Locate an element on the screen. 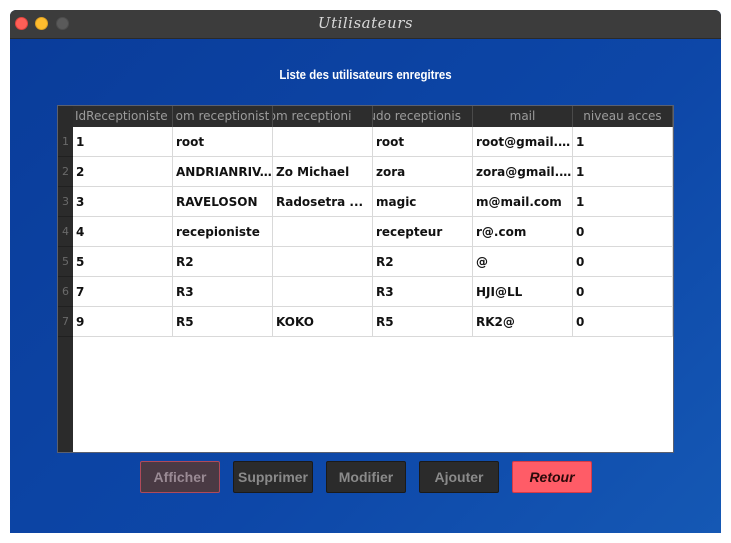 The height and width of the screenshot is (543, 731). table-cell: r@.com is located at coordinates (523, 232).